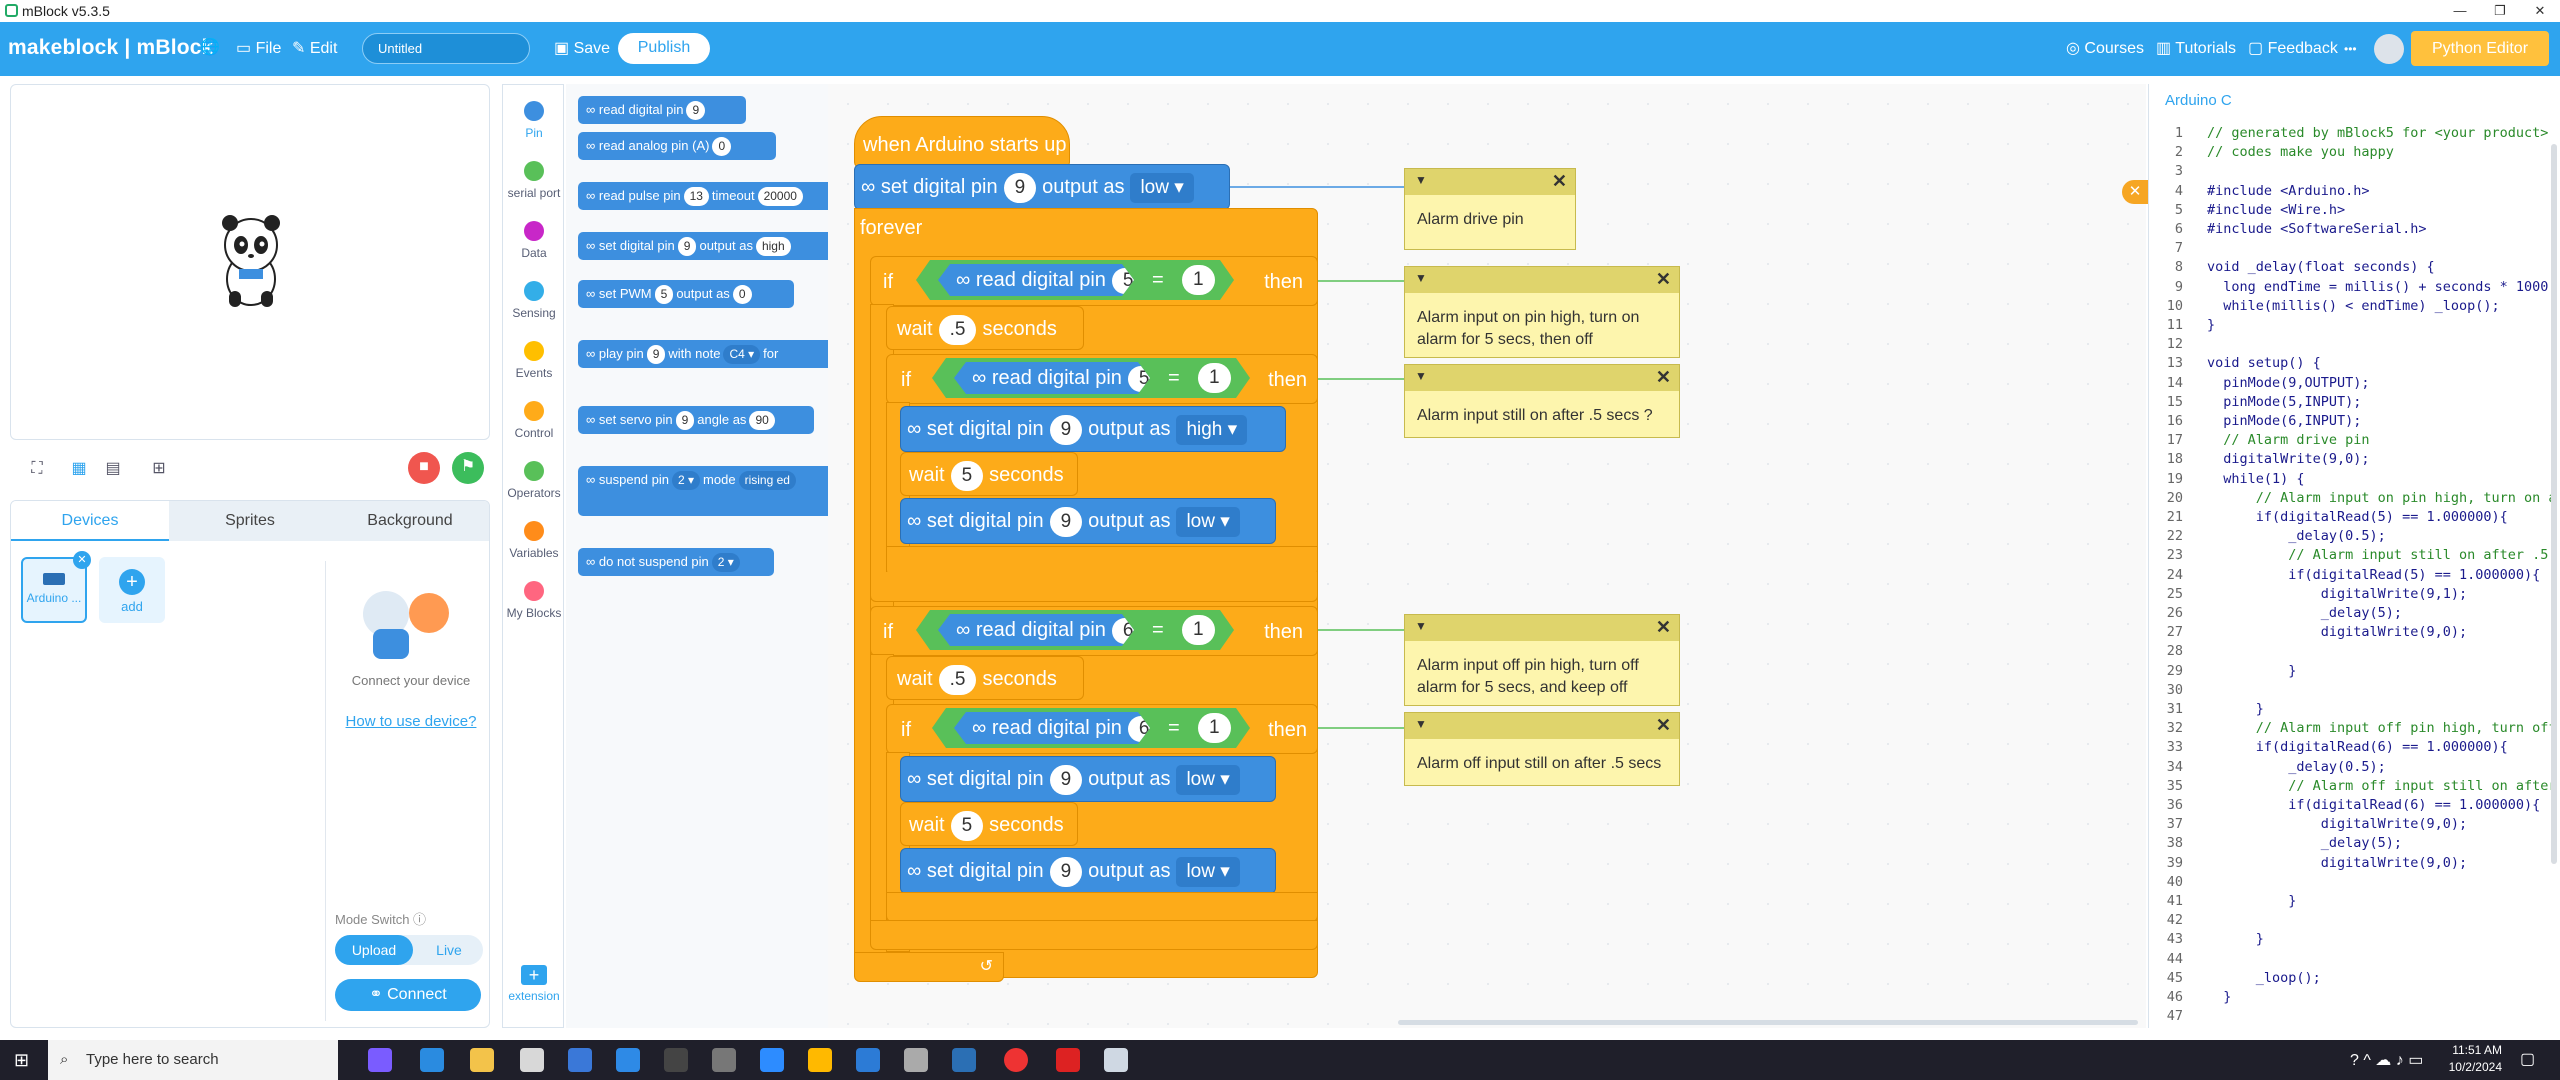 The image size is (2560, 1080). I want to click on windows-start-icon: ⊞, so click(21, 1060).